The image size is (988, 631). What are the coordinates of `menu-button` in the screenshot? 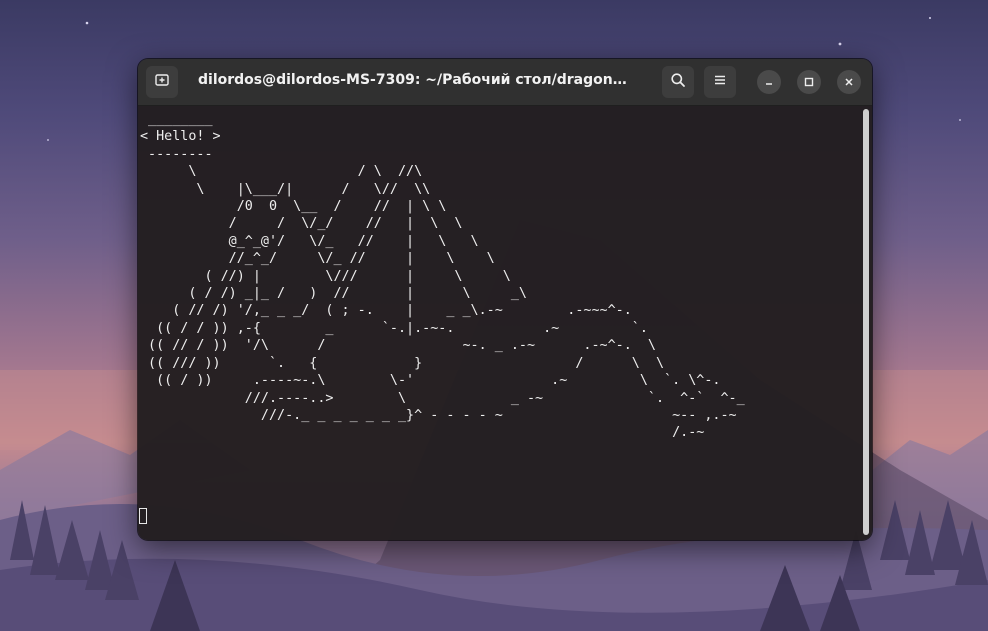 It's located at (720, 82).